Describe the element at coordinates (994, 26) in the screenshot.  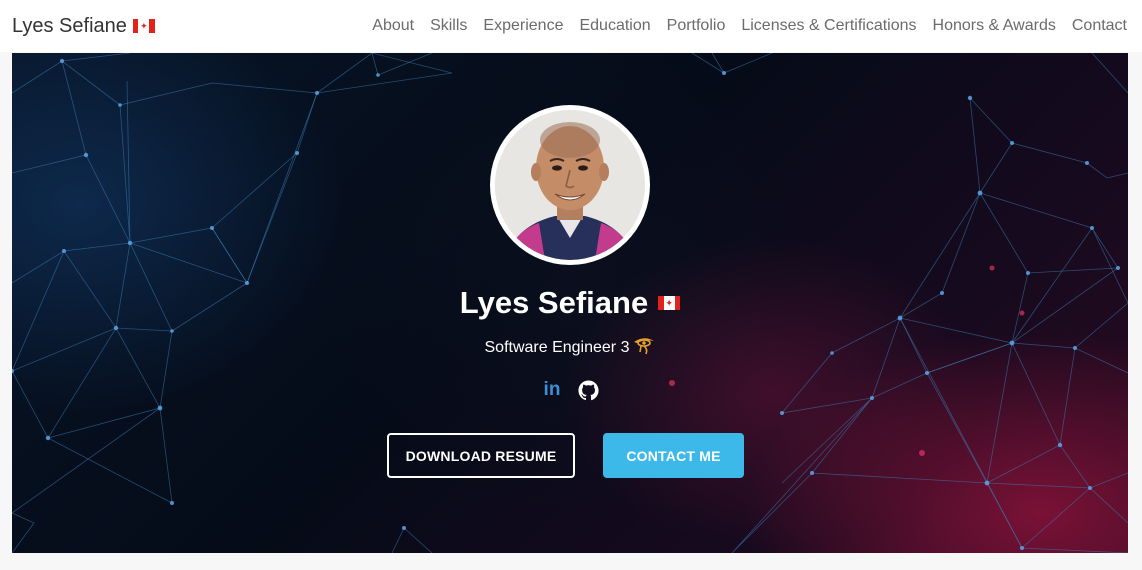
I see `nav-link-honors-awards: Honors & Awards` at that location.